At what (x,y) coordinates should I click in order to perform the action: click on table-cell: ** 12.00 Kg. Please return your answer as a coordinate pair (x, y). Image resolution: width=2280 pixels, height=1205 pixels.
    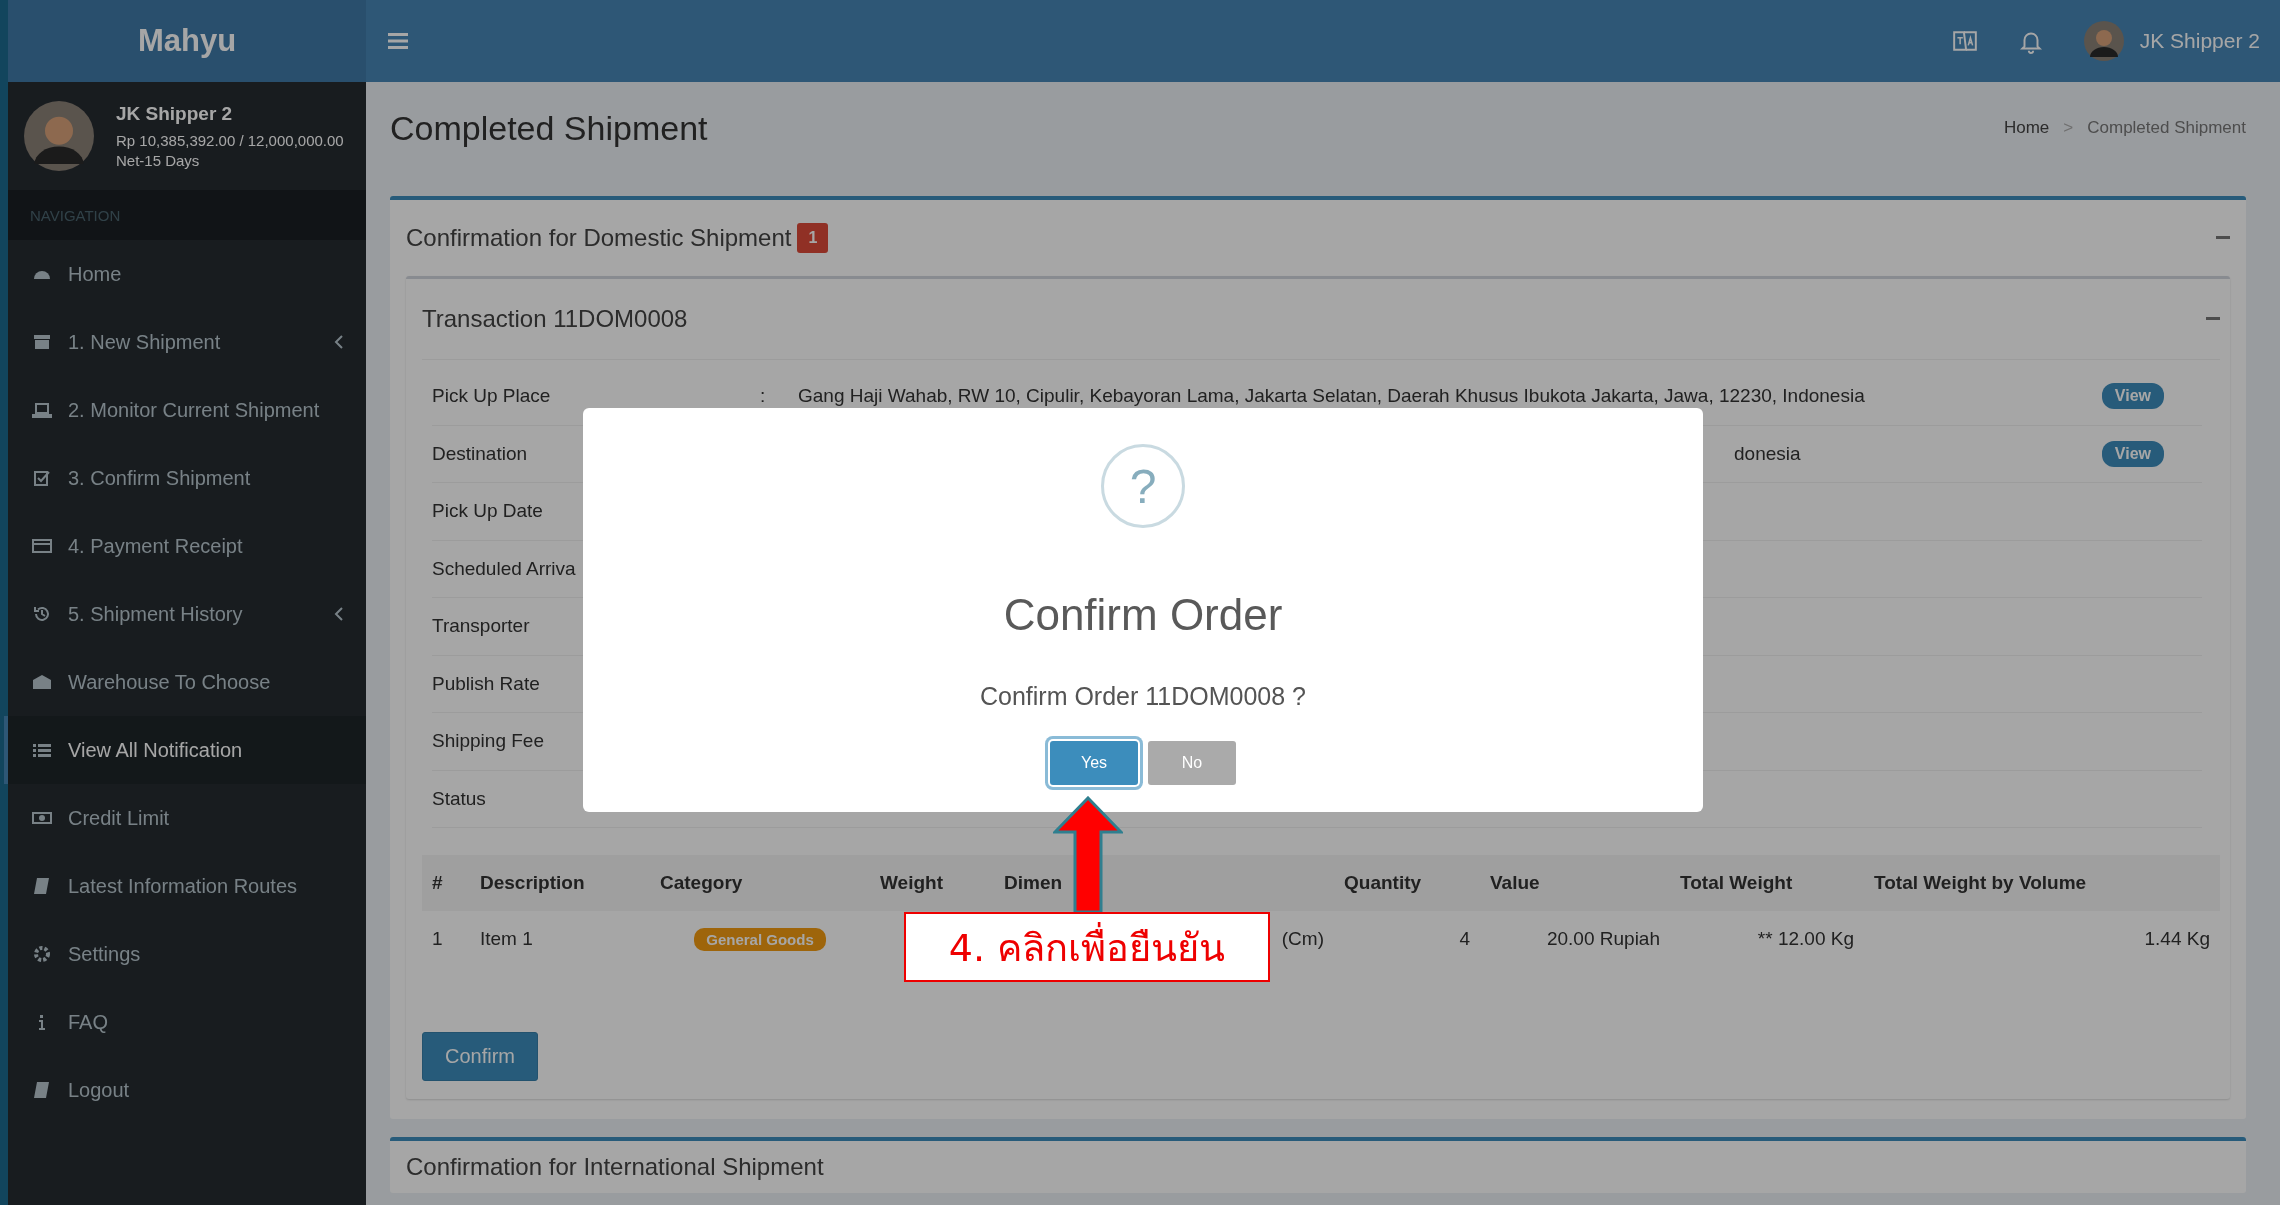
    Looking at the image, I should click on (1805, 938).